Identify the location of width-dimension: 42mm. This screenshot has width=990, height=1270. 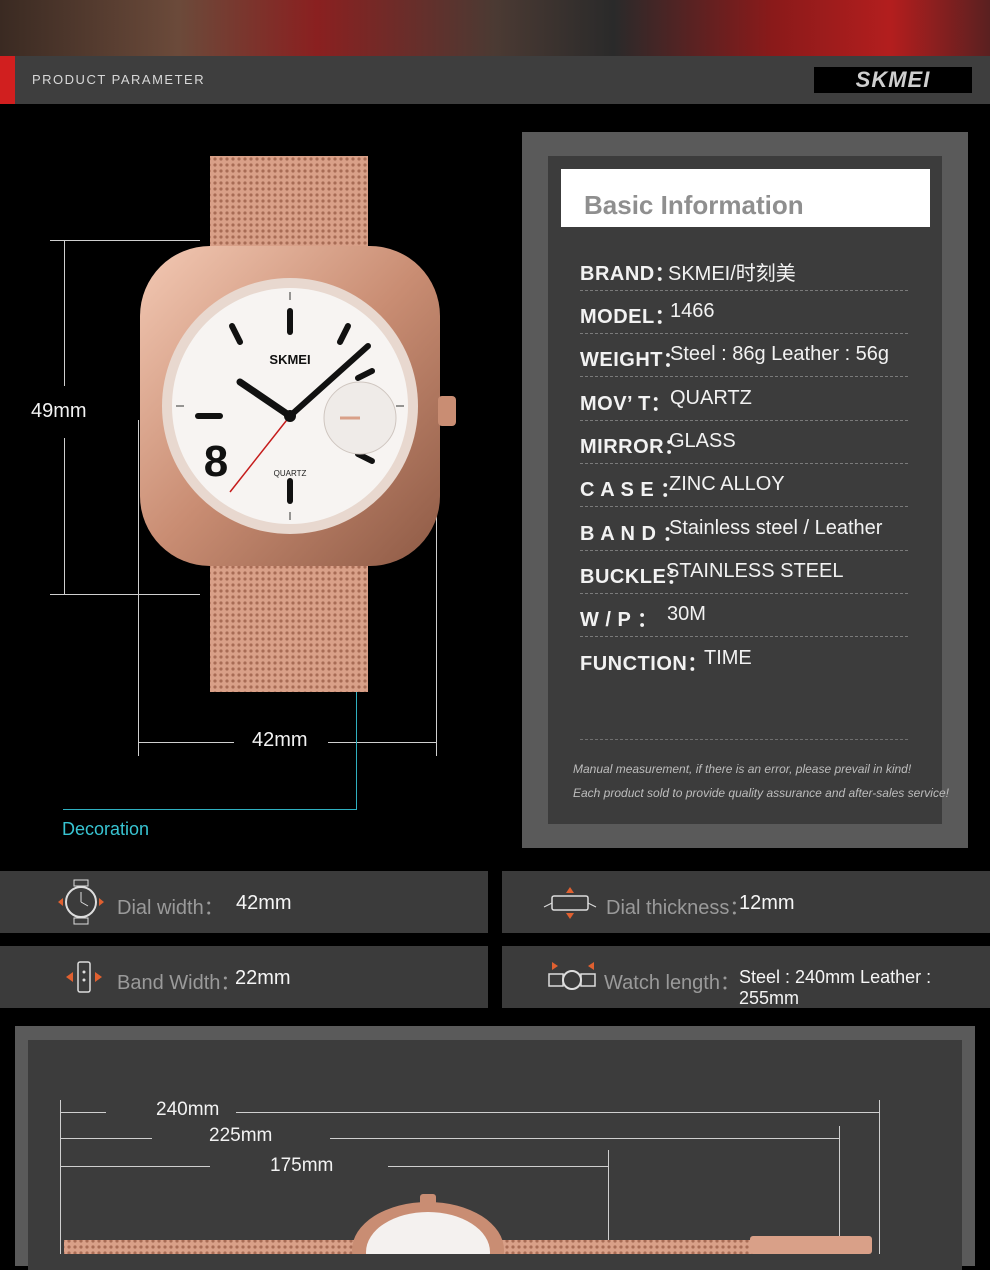
(280, 740).